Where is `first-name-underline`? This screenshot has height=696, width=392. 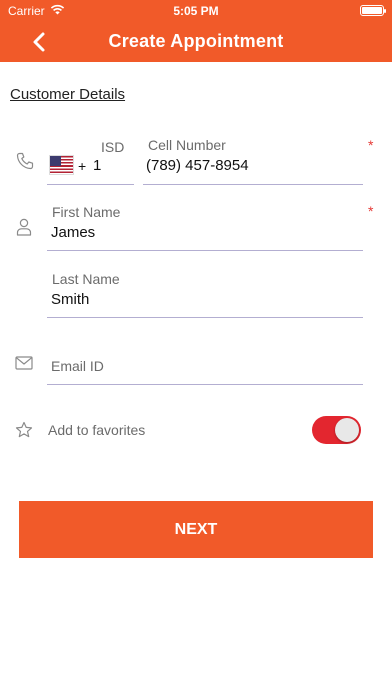 first-name-underline is located at coordinates (205, 250).